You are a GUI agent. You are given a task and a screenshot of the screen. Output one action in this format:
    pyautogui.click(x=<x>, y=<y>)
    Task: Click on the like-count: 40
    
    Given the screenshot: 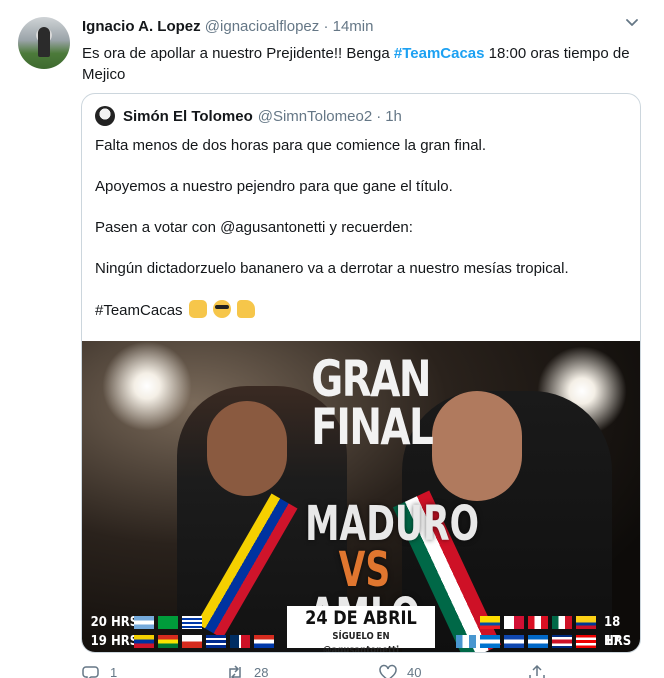 What is the action you would take?
    pyautogui.click(x=414, y=671)
    